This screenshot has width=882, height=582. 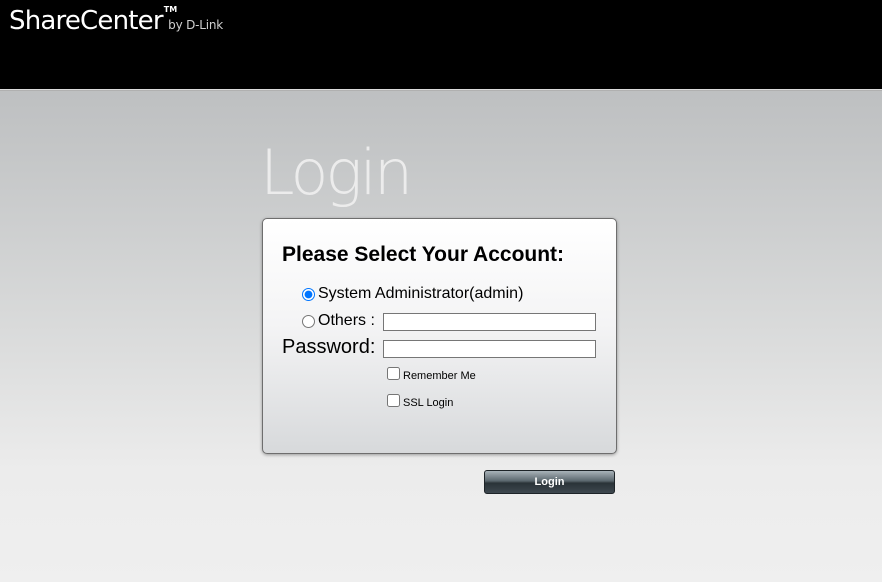 I want to click on admin-account-option: System Administrator(admin), so click(x=412, y=294).